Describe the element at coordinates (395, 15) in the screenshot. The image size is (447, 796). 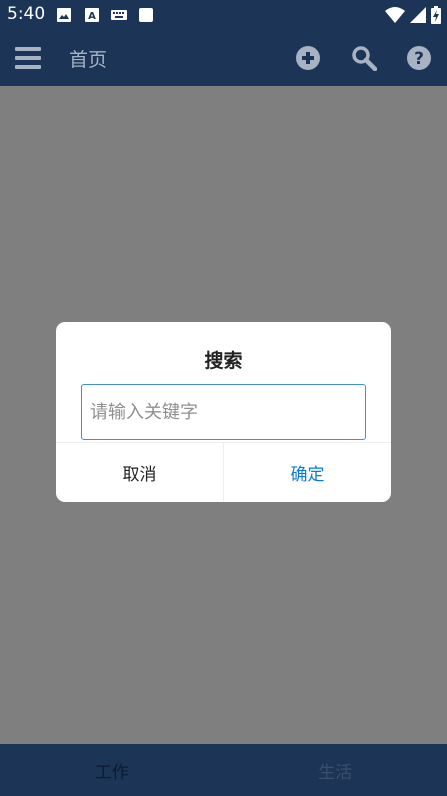
I see `wifi-icon` at that location.